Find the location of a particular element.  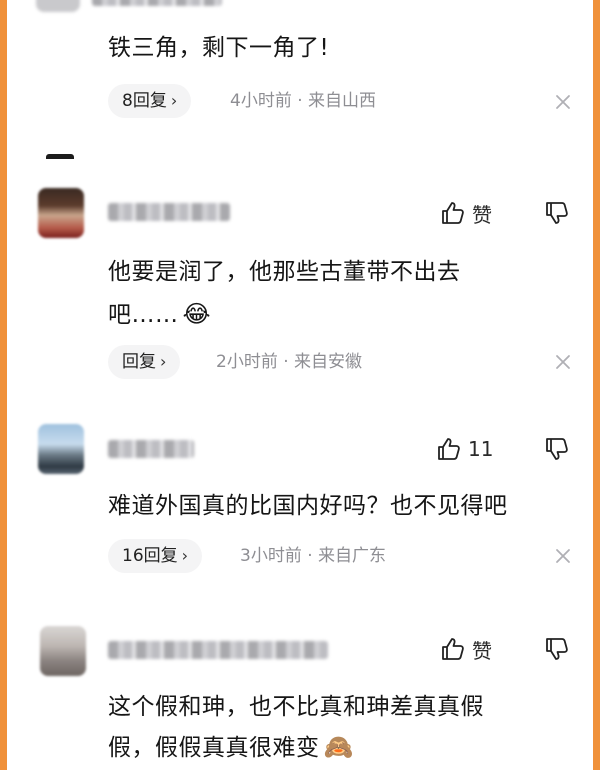

comment-line: 铁三角，剩下一角了! is located at coordinates (219, 48).